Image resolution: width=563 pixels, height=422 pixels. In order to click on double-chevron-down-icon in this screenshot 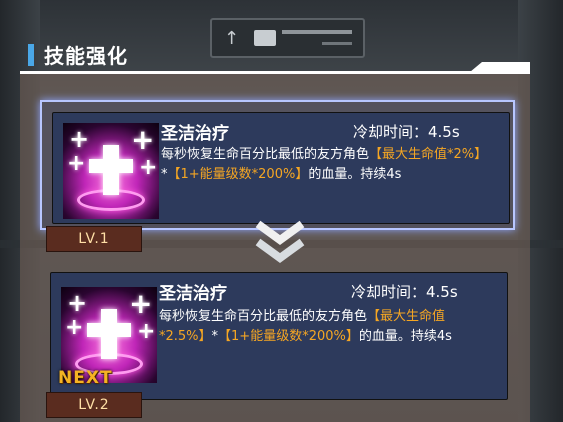, I will do `click(280, 241)`.